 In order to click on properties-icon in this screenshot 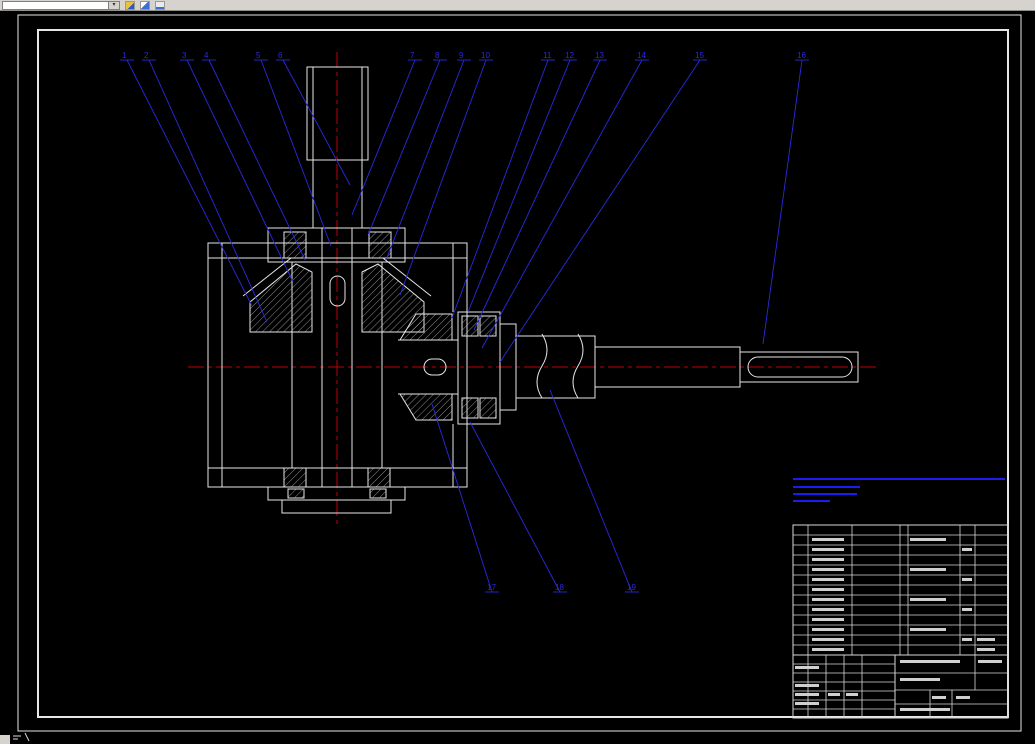, I will do `click(160, 5)`.